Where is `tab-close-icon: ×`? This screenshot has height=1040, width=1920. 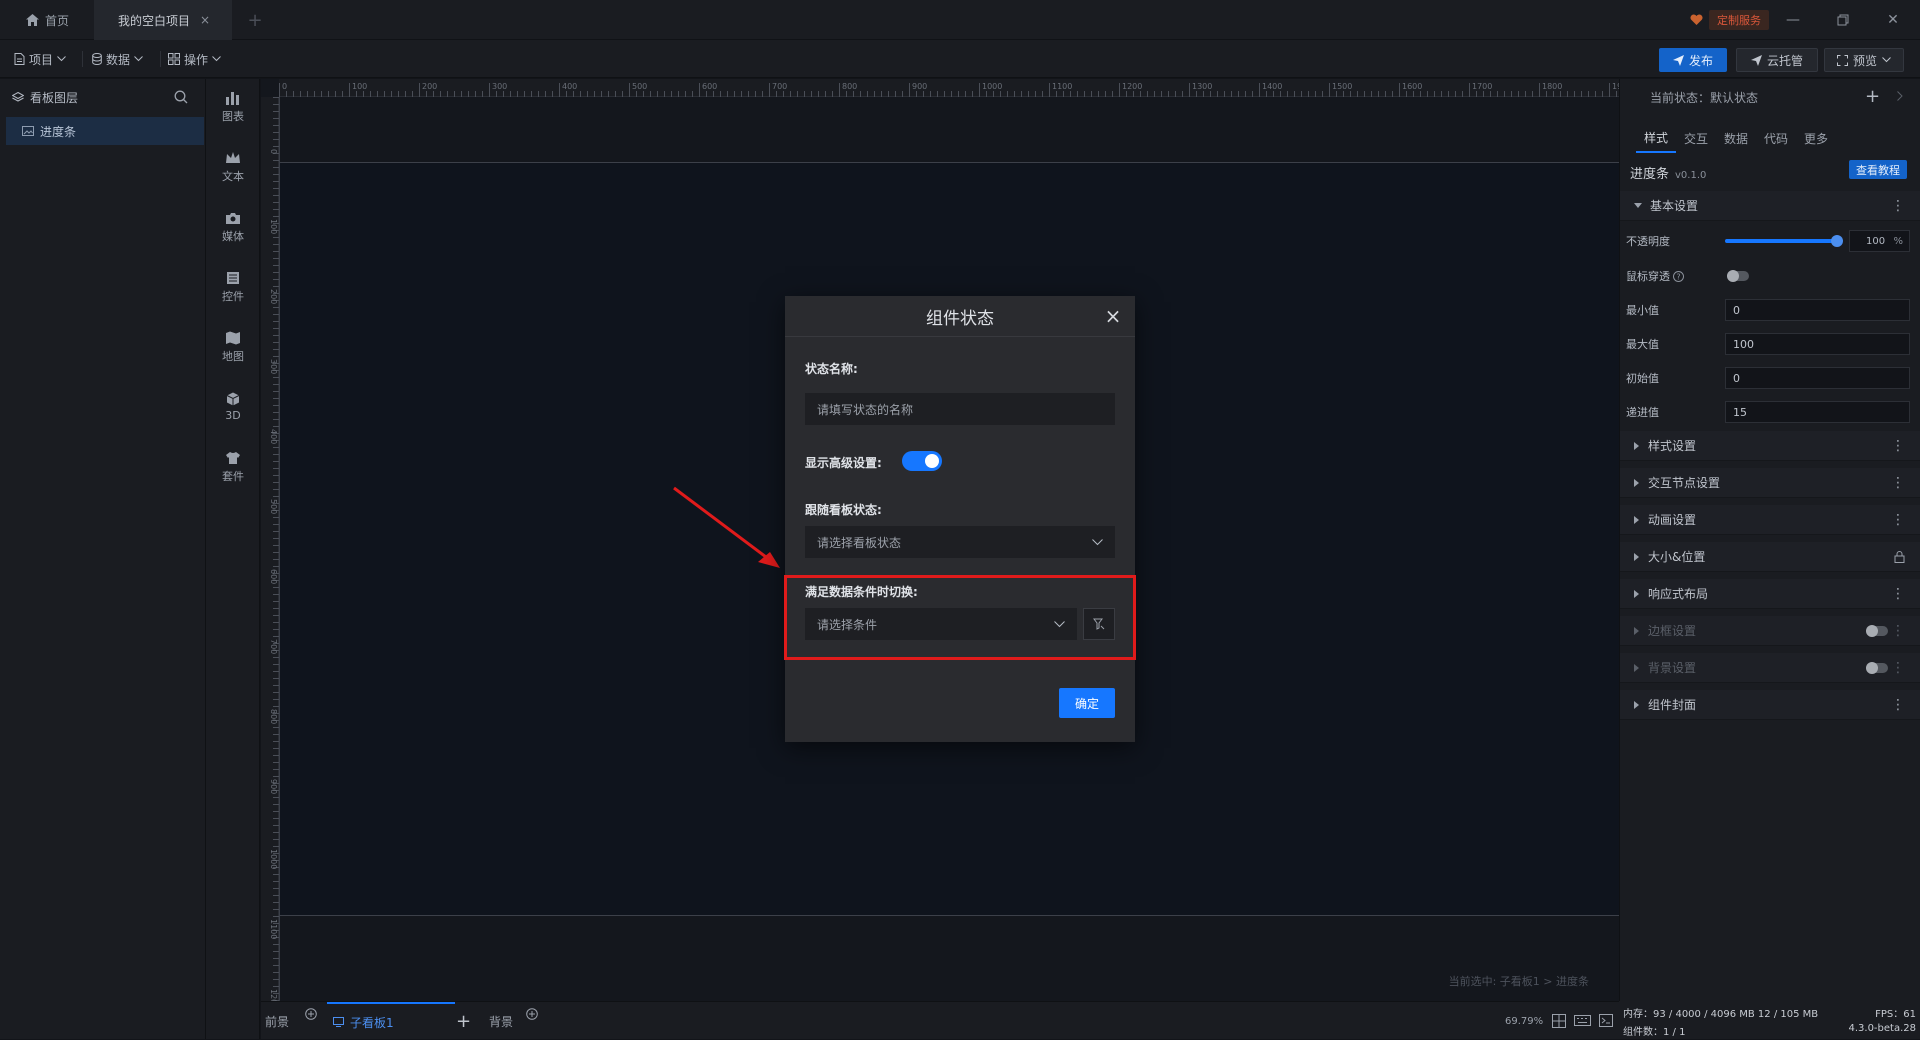 tab-close-icon: × is located at coordinates (205, 20).